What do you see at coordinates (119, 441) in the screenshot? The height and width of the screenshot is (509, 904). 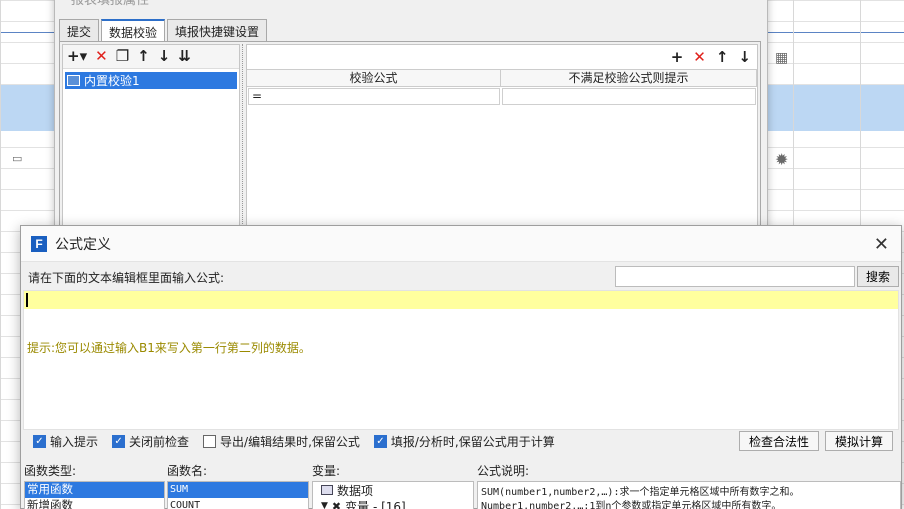 I see `check-before-close-checkbox: ✓` at bounding box center [119, 441].